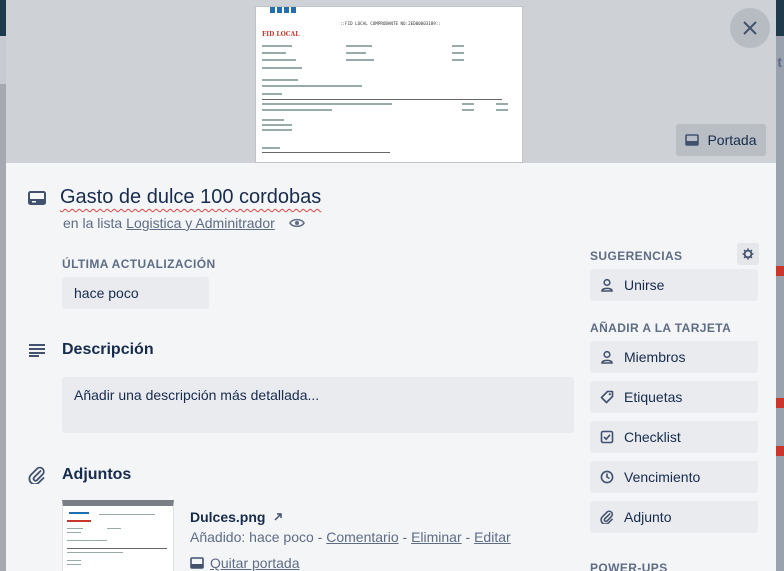  I want to click on description-header: Descripción, so click(91, 350).